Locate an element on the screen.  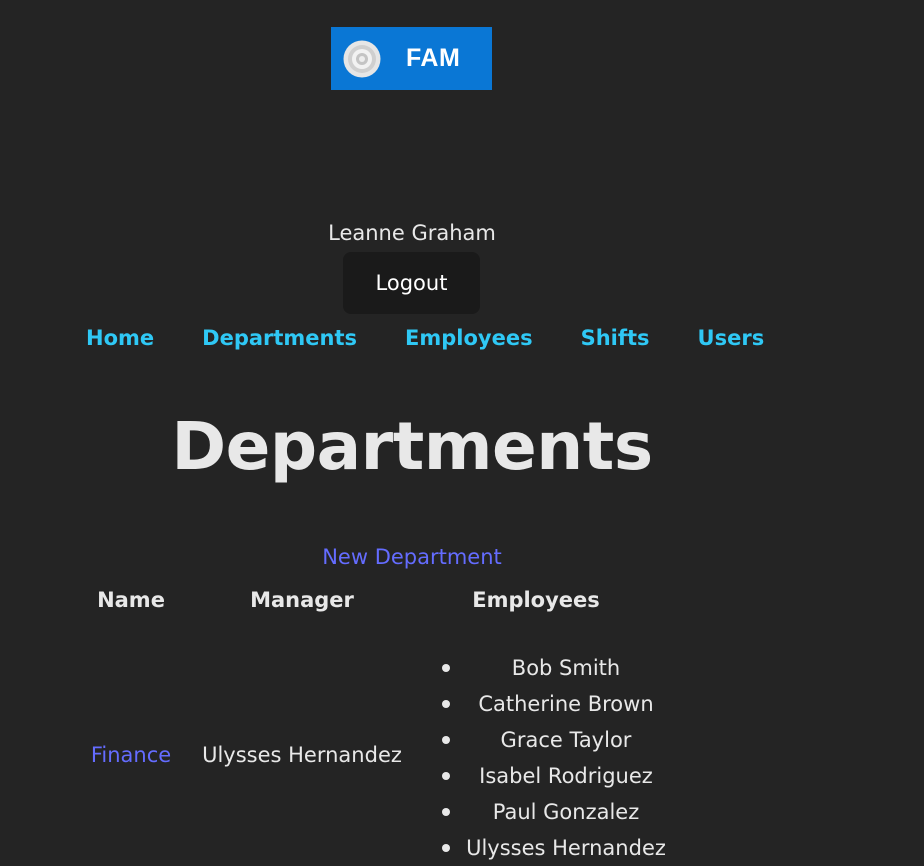
employee-name: Isabel Rodriguez is located at coordinates (566, 776).